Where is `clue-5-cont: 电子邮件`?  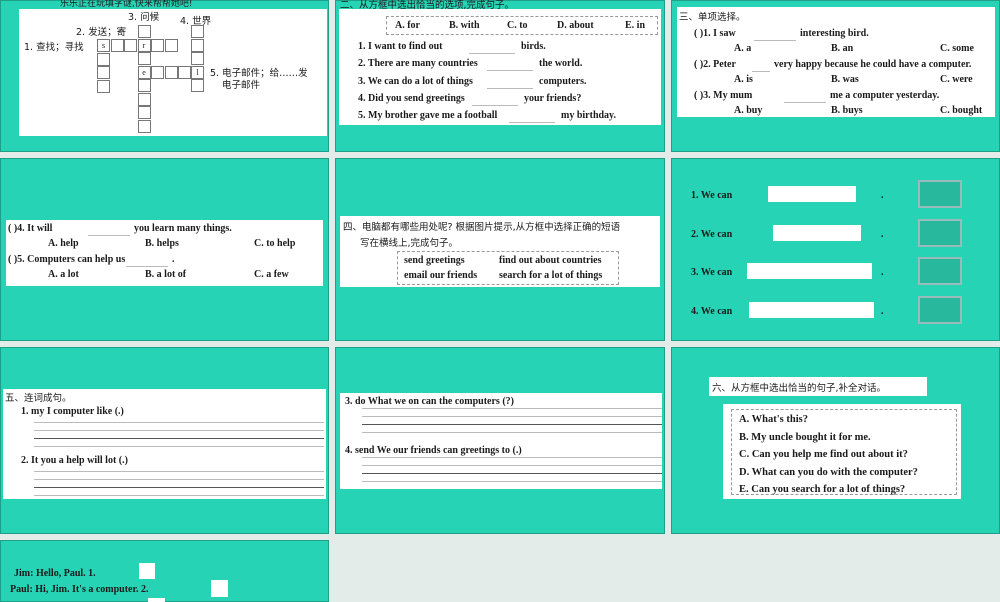
clue-5-cont: 电子邮件 is located at coordinates (241, 85).